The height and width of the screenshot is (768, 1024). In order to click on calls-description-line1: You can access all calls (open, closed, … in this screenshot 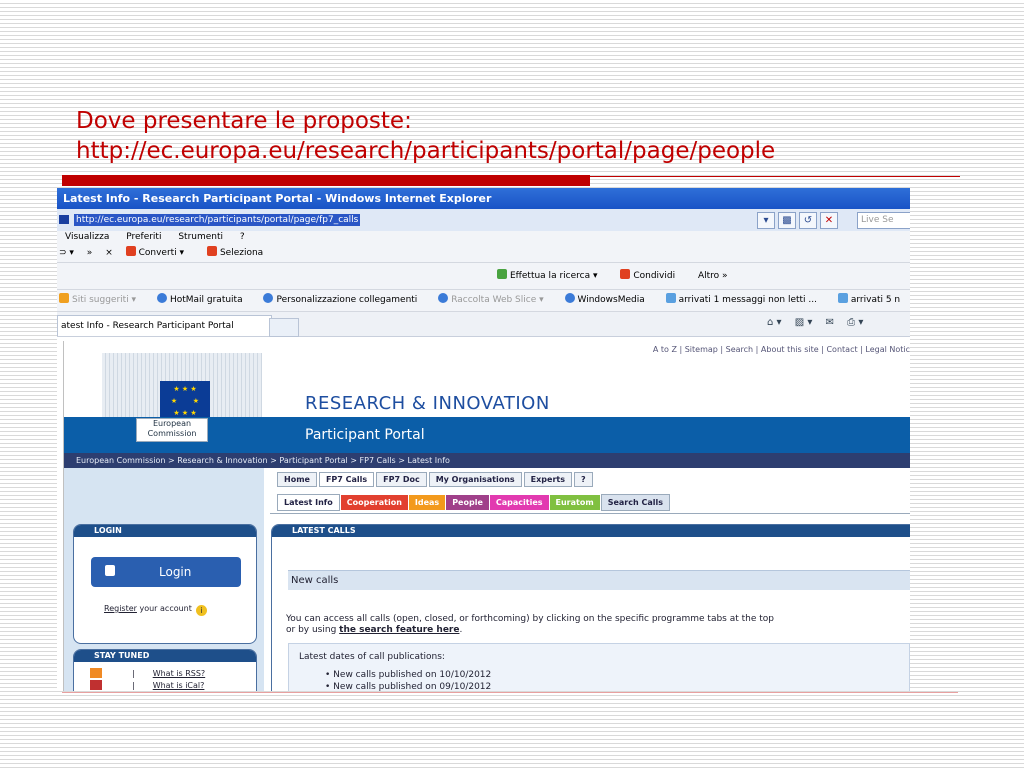, I will do `click(530, 619)`.